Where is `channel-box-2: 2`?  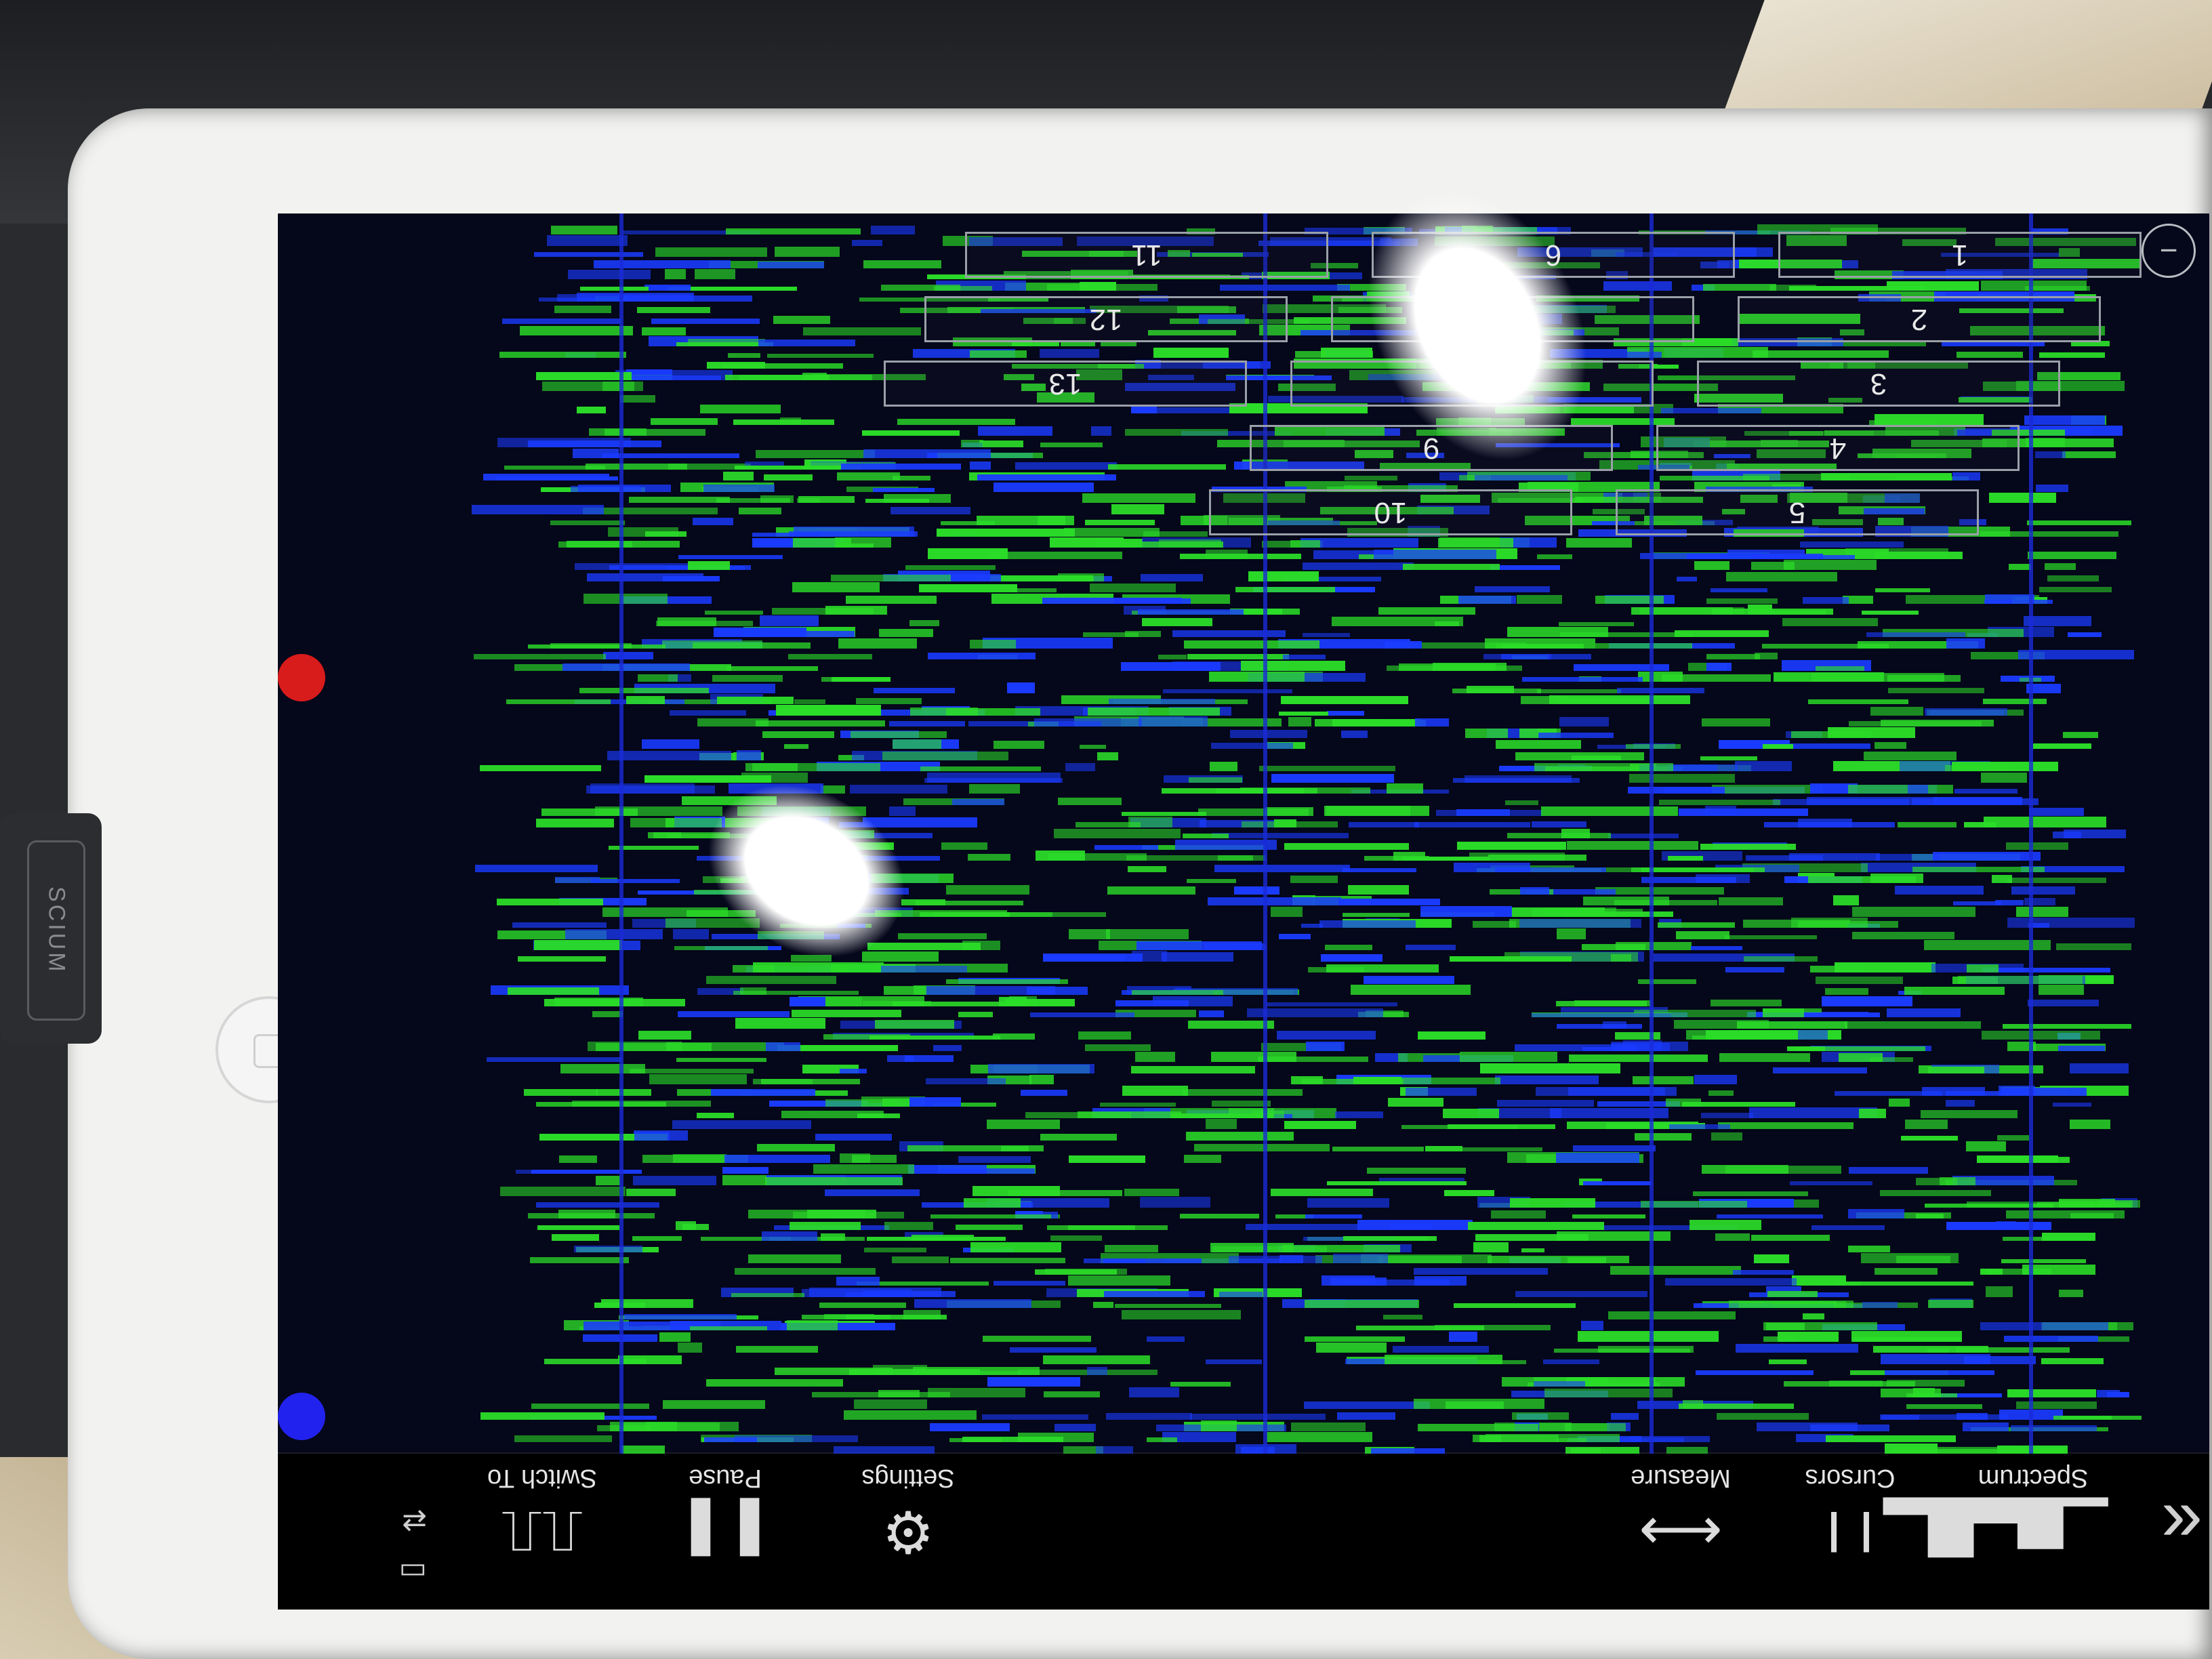
channel-box-2: 2 is located at coordinates (1920, 319).